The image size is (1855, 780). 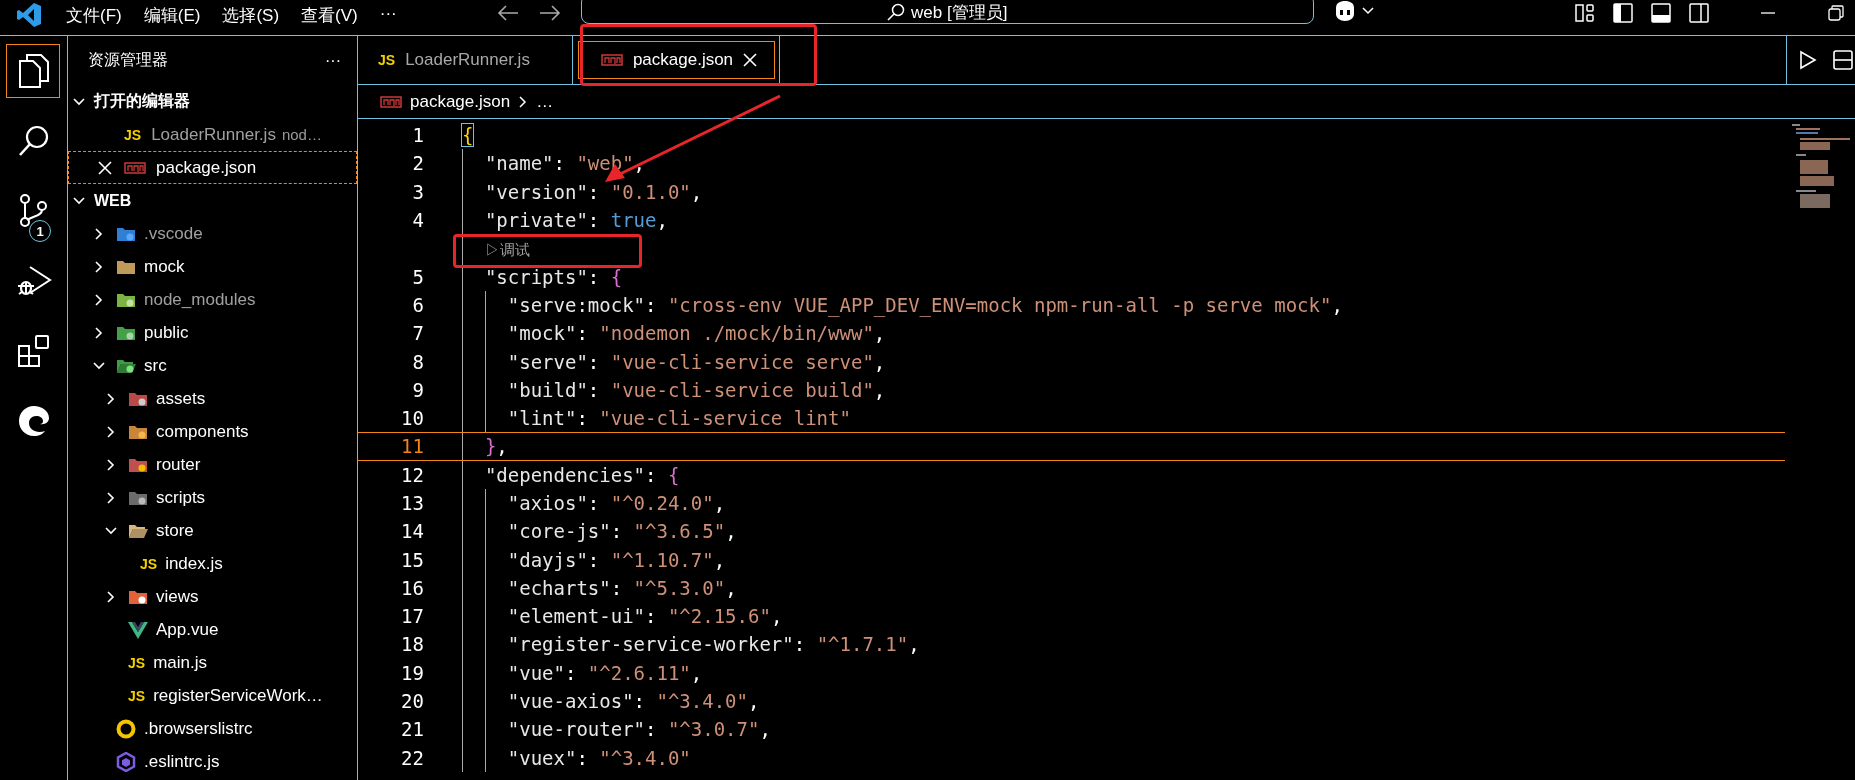 I want to click on code-line: "core-js": "^3.6.5",, so click(x=621, y=531).